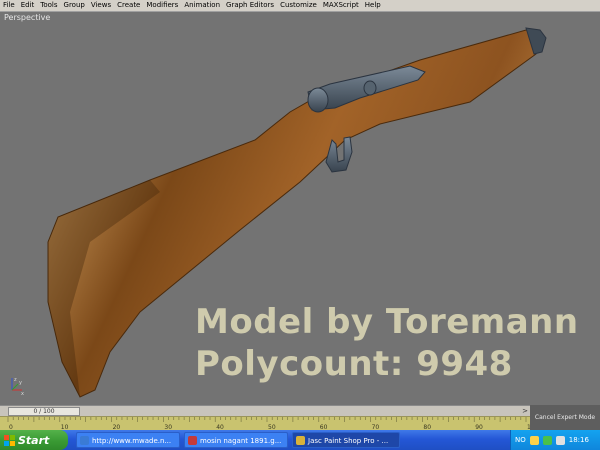 Image resolution: width=600 pixels, height=450 pixels. I want to click on paint-shop-pro-icon, so click(300, 440).